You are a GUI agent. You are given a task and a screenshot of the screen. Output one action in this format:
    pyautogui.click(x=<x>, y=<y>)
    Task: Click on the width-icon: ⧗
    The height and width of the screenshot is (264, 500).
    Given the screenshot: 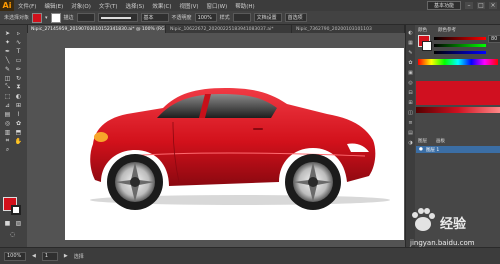 What is the action you would take?
    pyautogui.click(x=18, y=87)
    